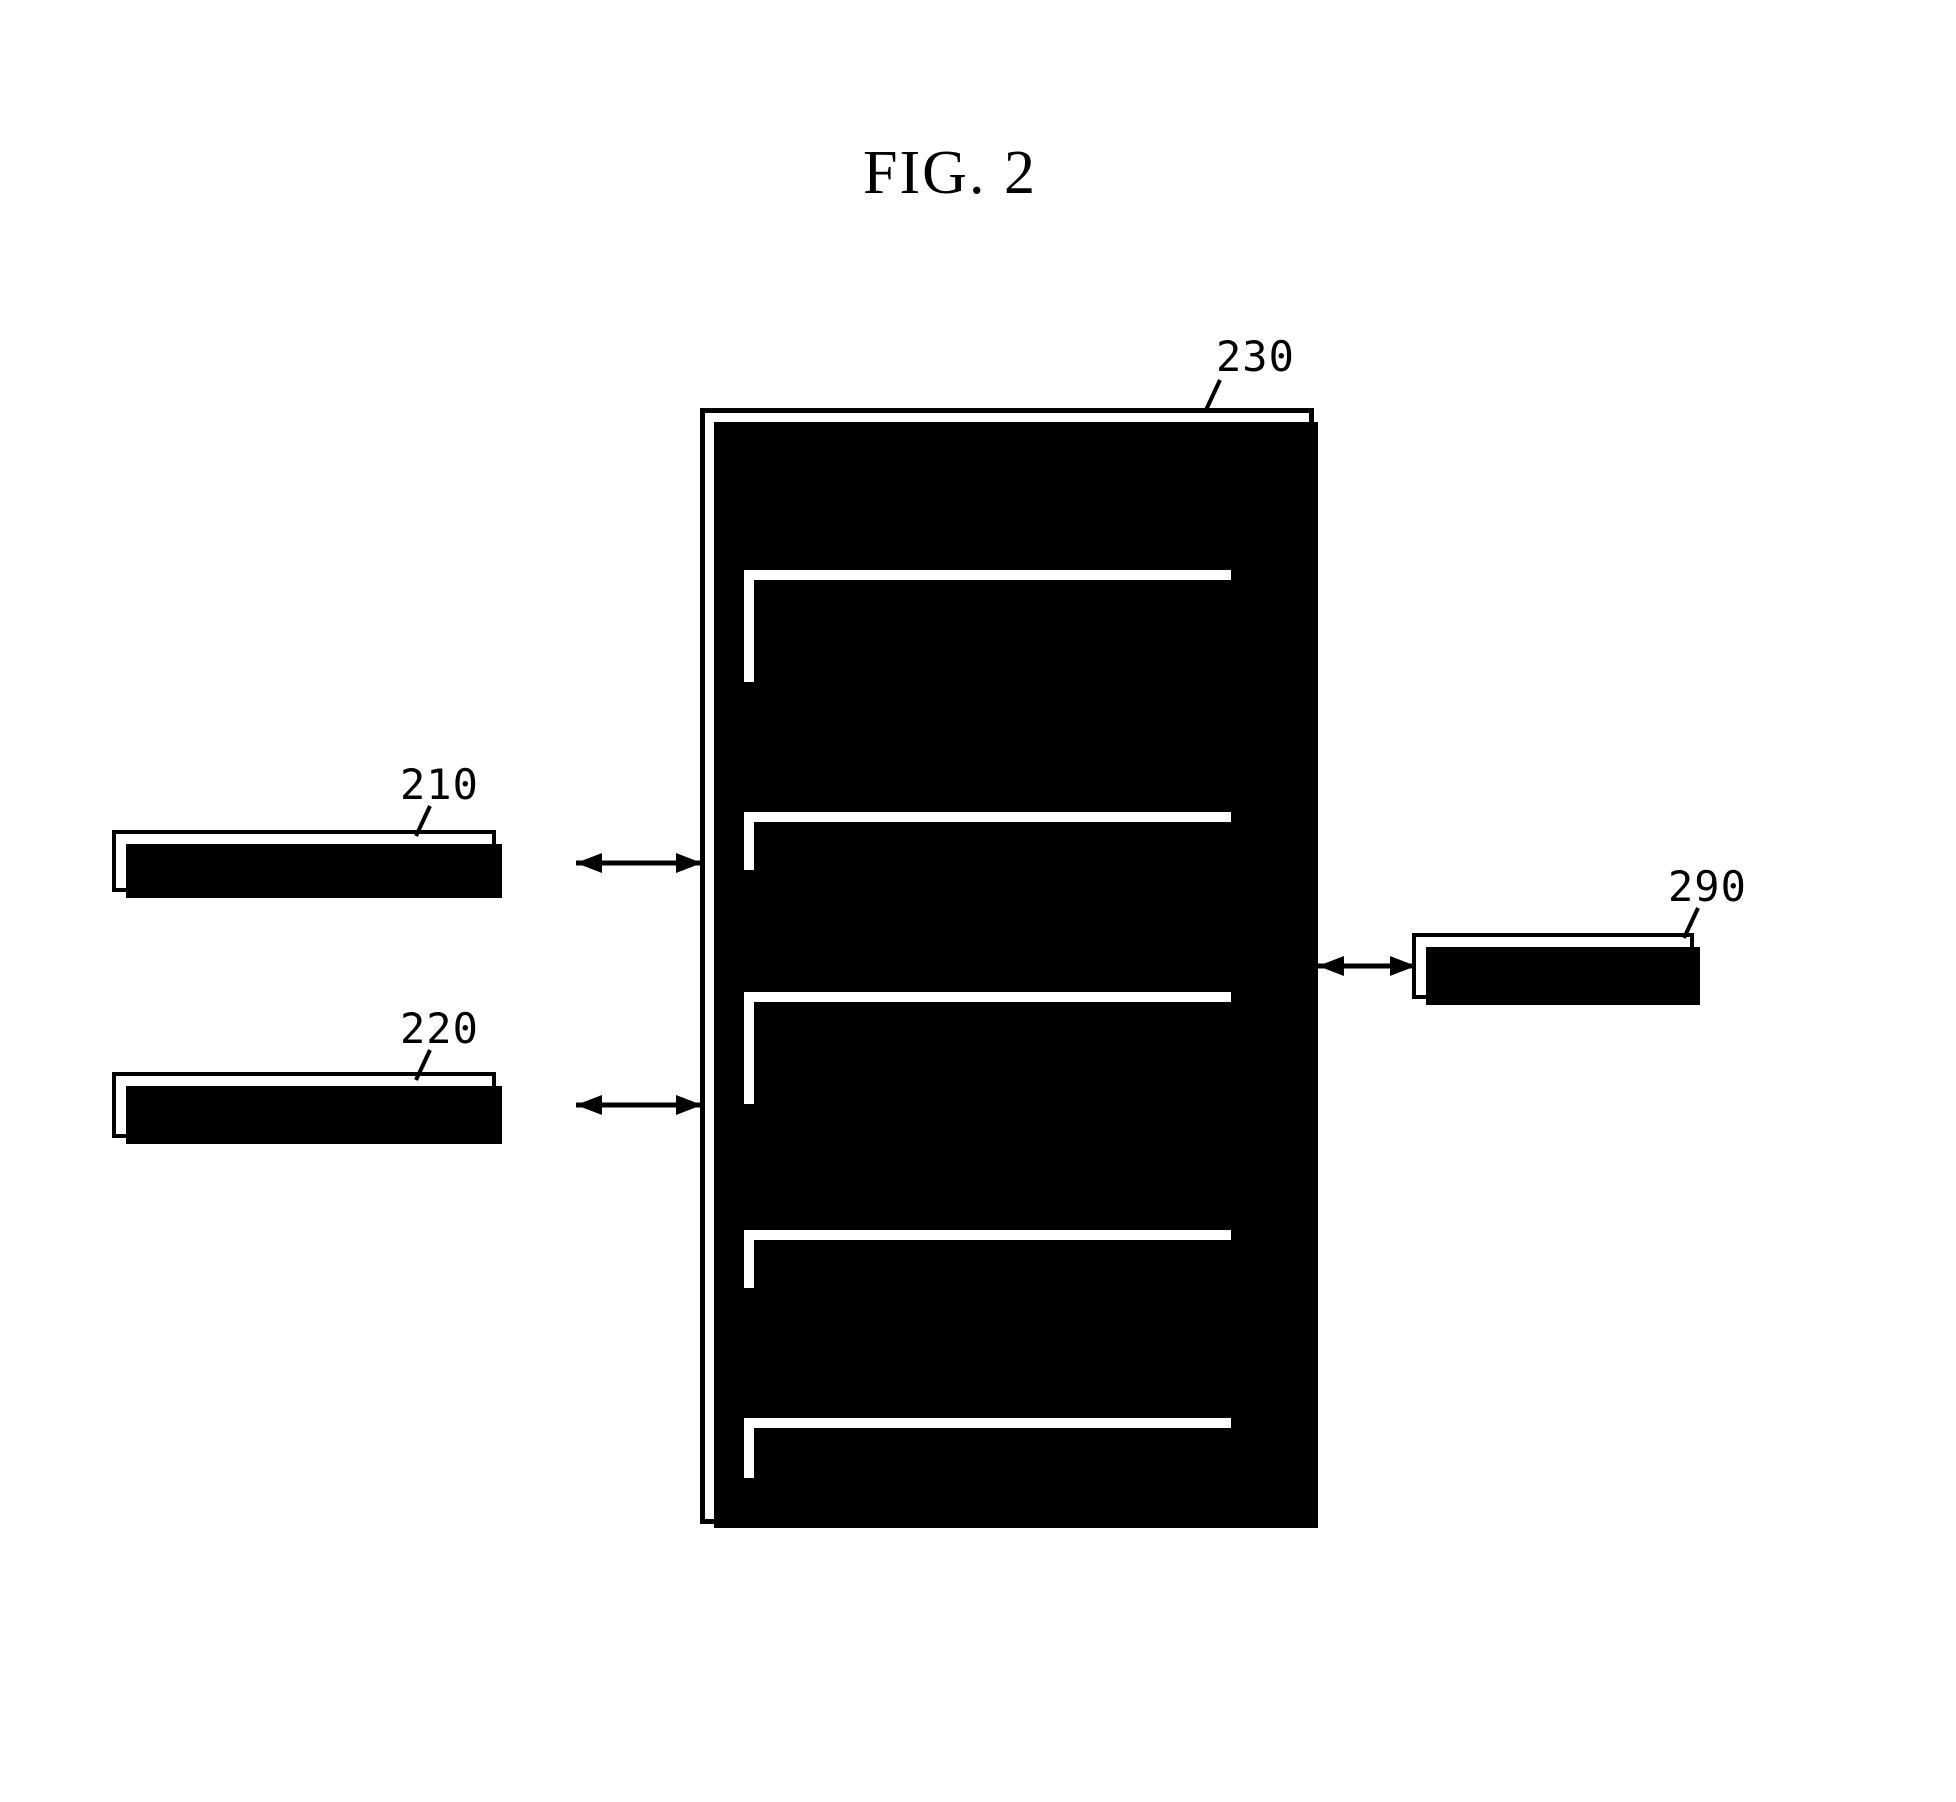  What do you see at coordinates (987, 841) in the screenshot?
I see `module-label: DISTANCE AF DETECTOR` at bounding box center [987, 841].